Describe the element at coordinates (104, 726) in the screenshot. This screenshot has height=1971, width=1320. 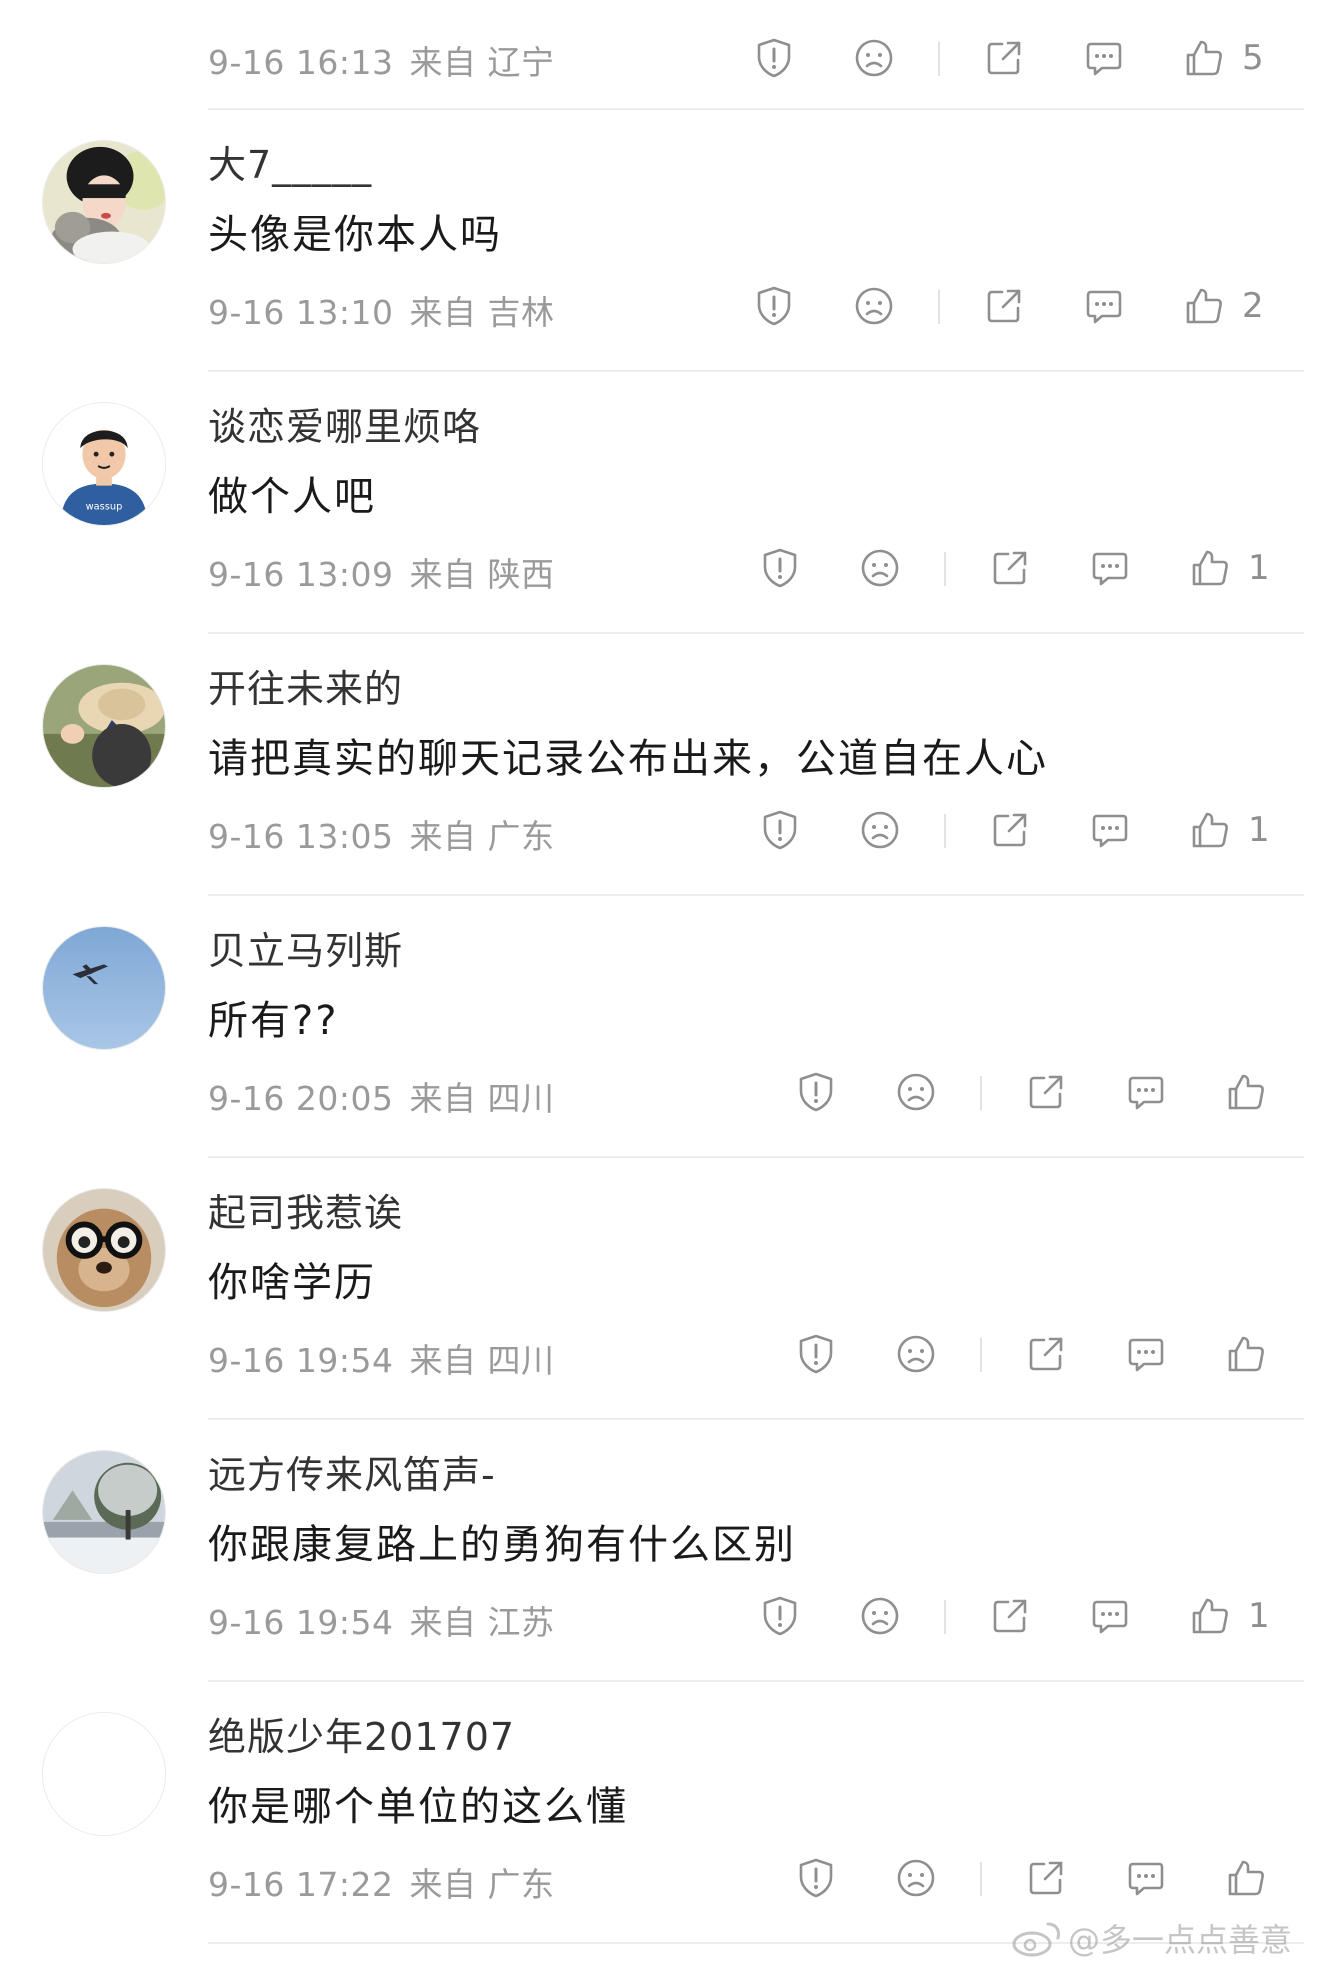
I see `straw-hat-girl-avatar` at that location.